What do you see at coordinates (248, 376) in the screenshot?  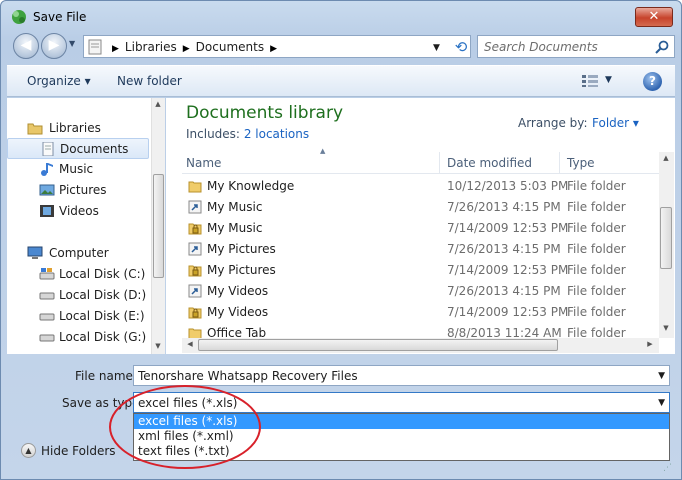 I see `file-name-value: Tenorshare Whatsapp Recovery Files` at bounding box center [248, 376].